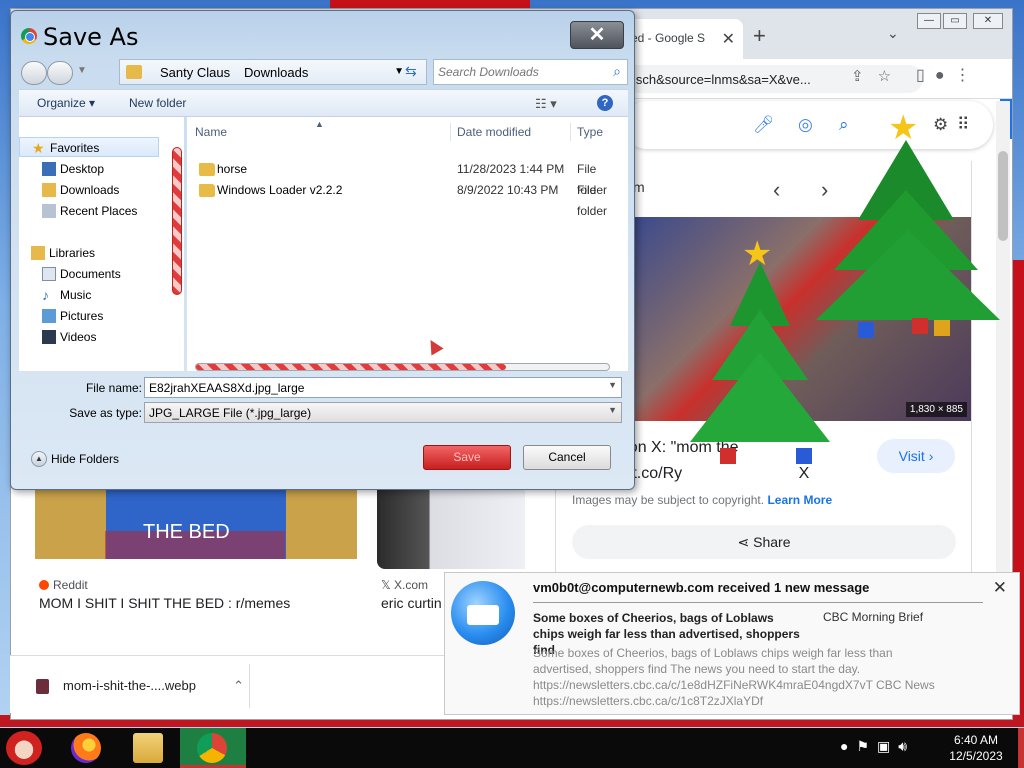  I want to click on bookmark-star-icon: ☆, so click(891, 76).